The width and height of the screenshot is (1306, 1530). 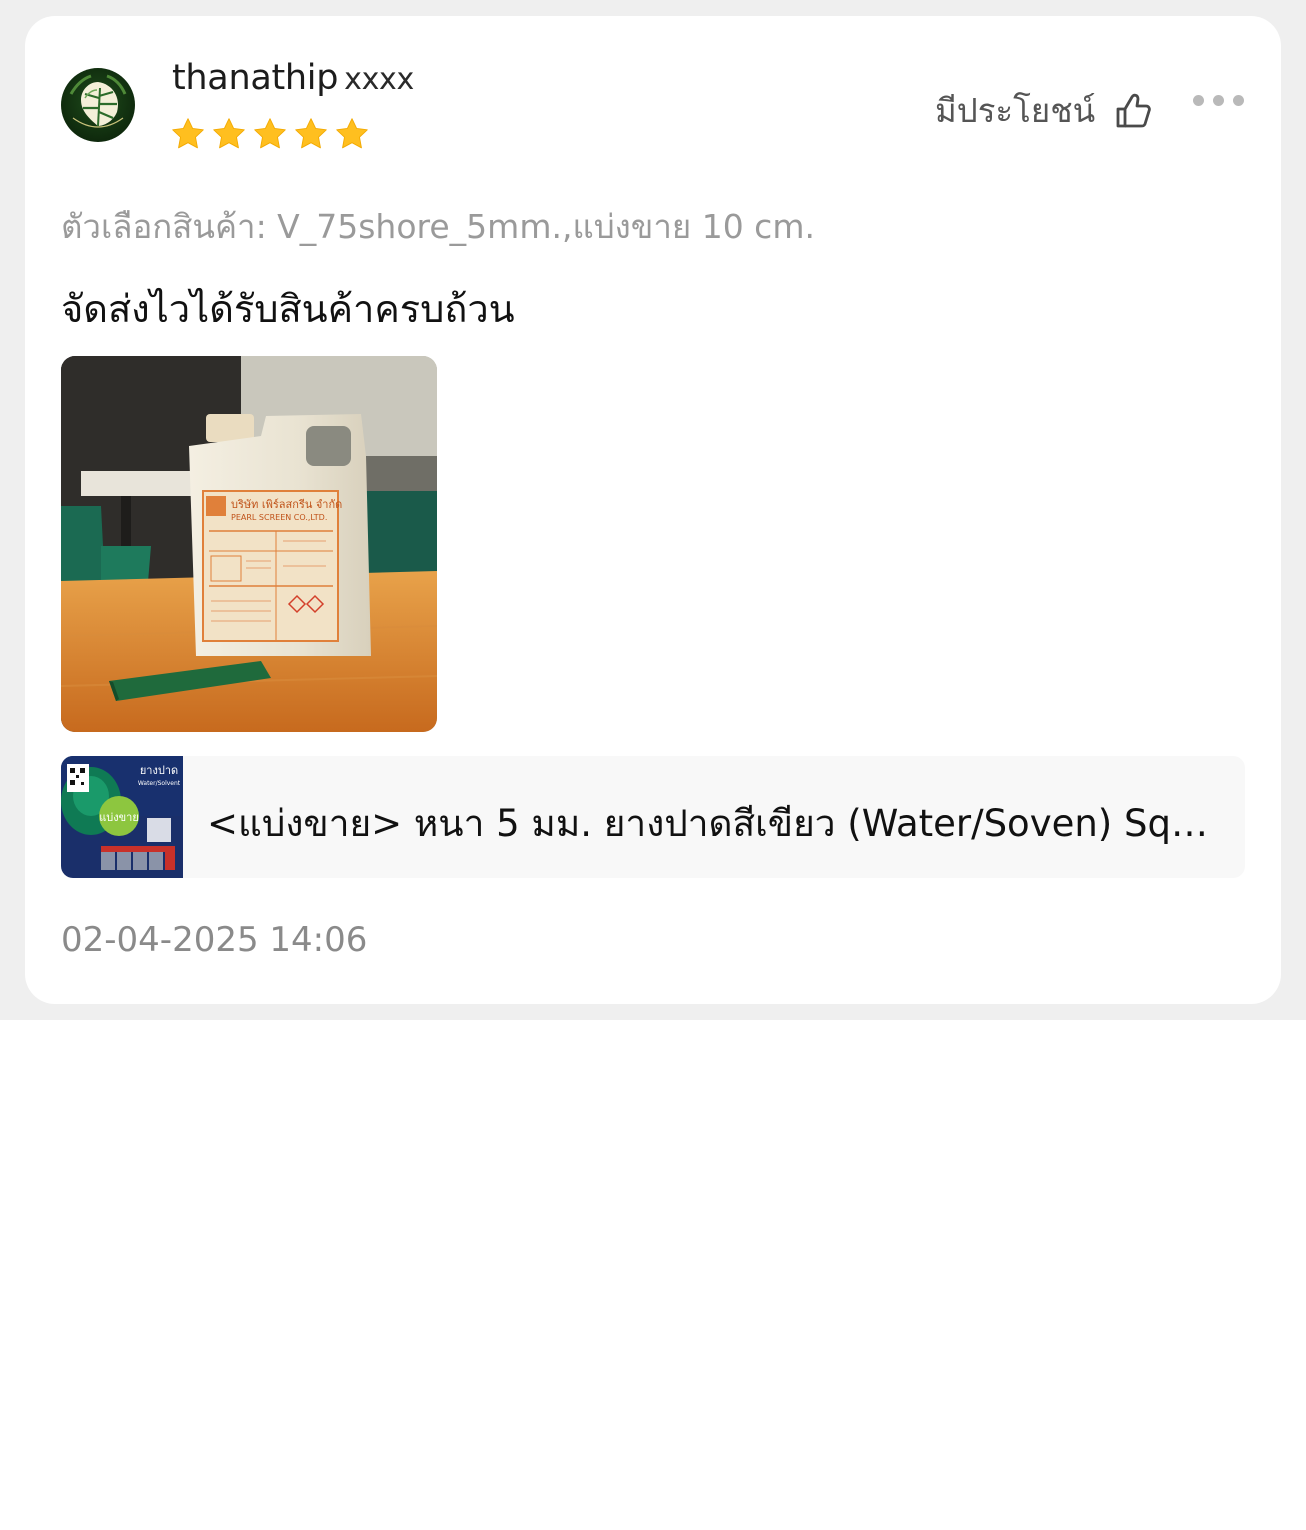 What do you see at coordinates (255, 78) in the screenshot?
I see `reviewer-name-text: thanathip` at bounding box center [255, 78].